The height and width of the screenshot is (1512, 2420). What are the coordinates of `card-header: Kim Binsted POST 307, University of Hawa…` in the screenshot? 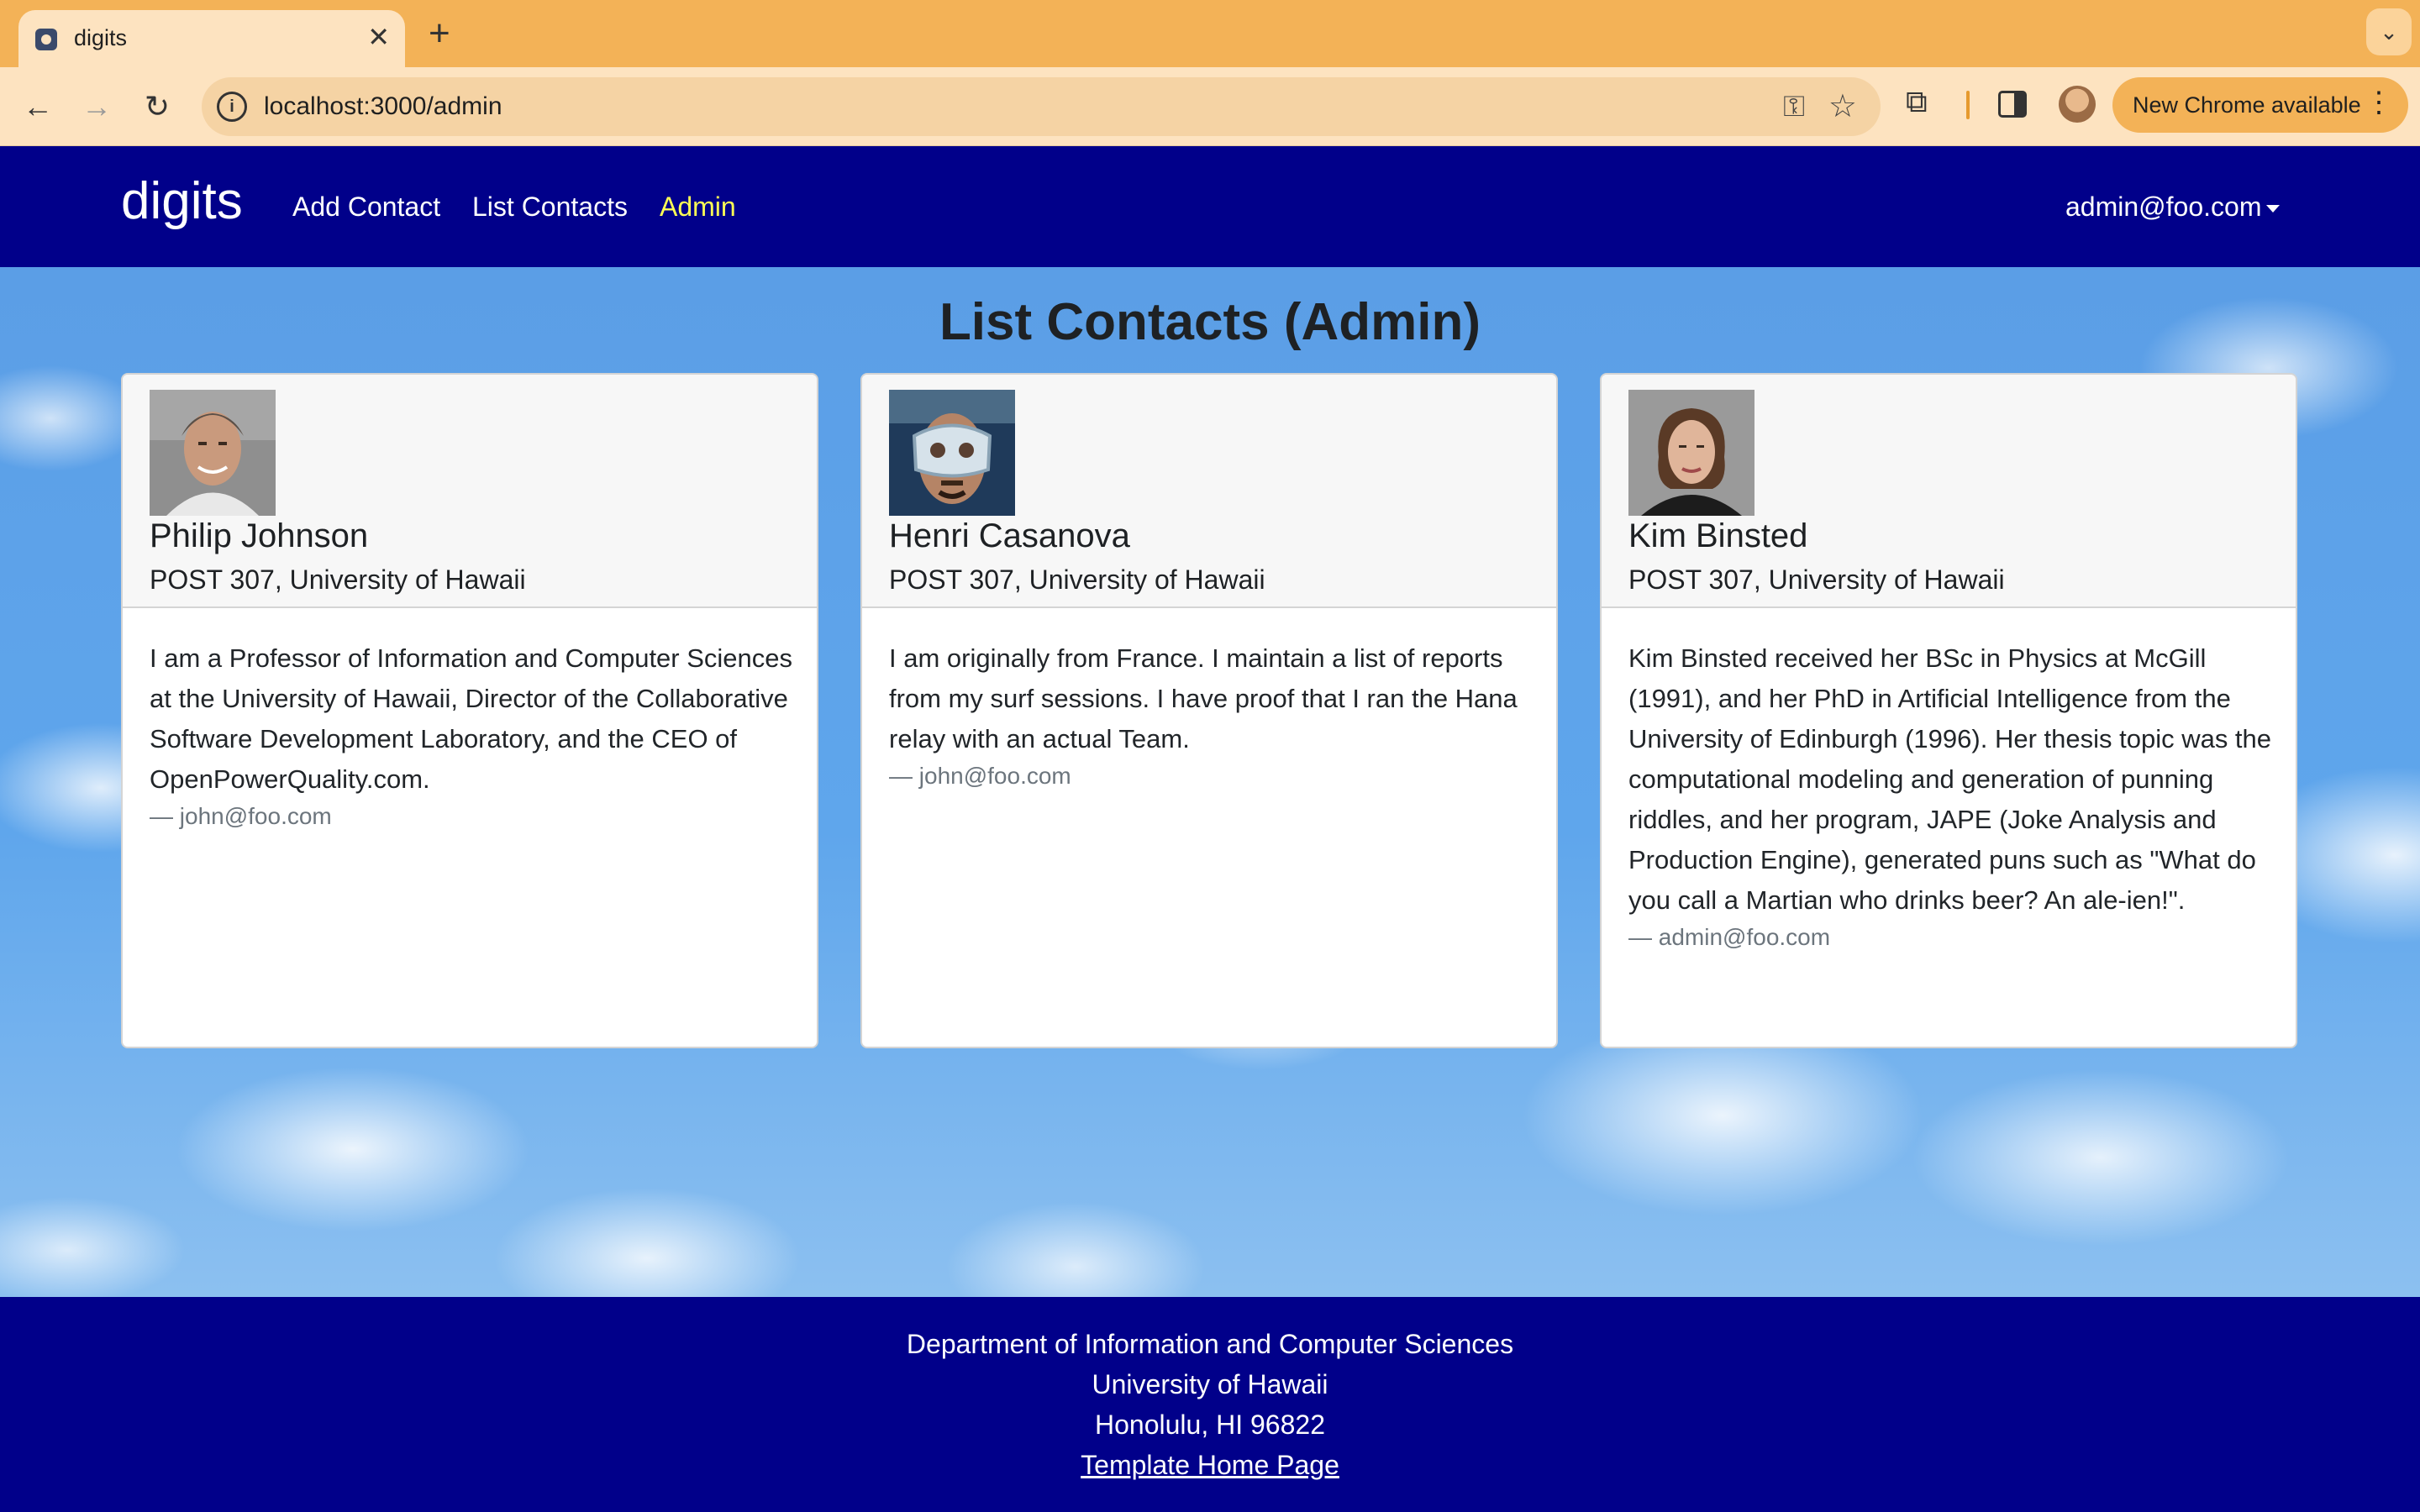 It's located at (1949, 491).